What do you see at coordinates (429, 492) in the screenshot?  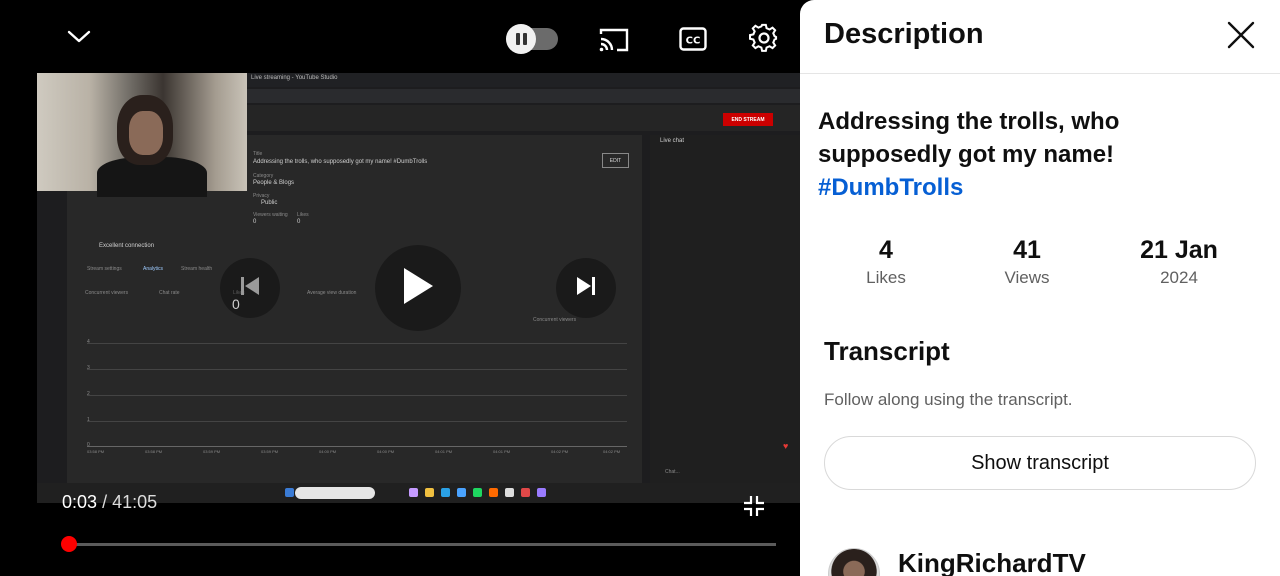 I see `folder-icon` at bounding box center [429, 492].